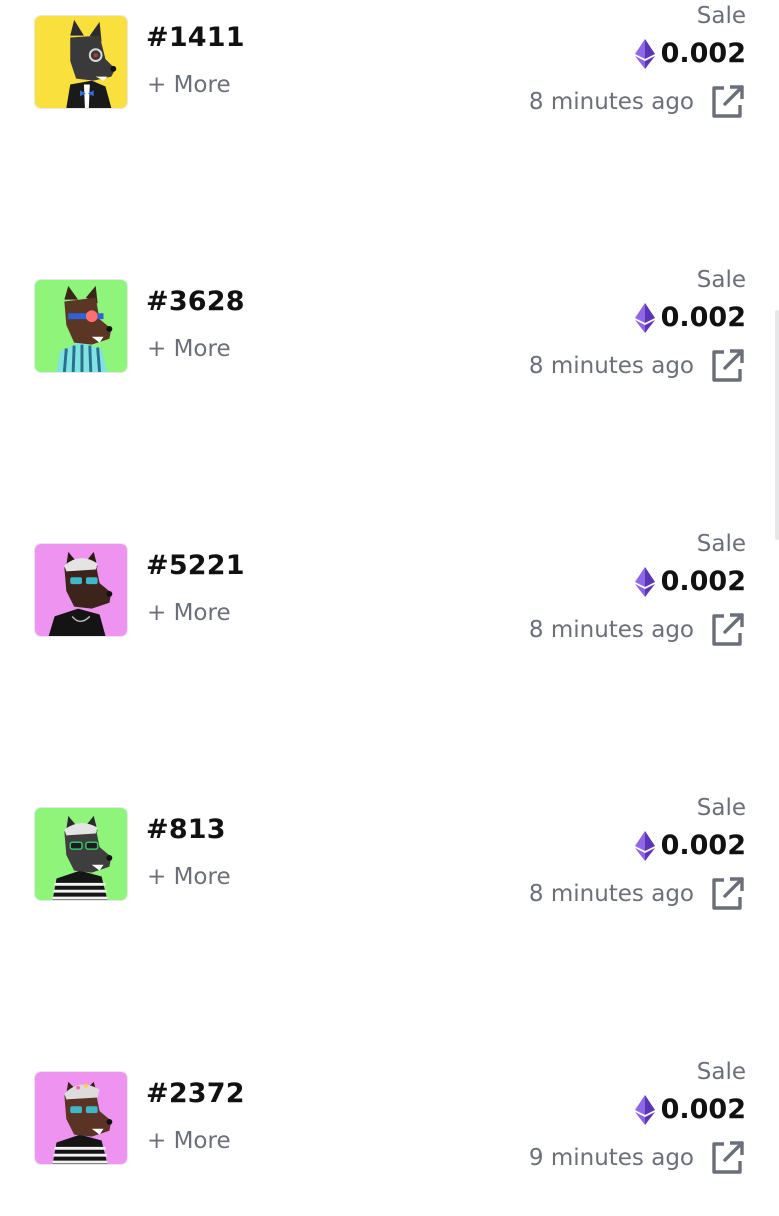 This screenshot has height=1216, width=779. I want to click on token-id: #5221, so click(195, 566).